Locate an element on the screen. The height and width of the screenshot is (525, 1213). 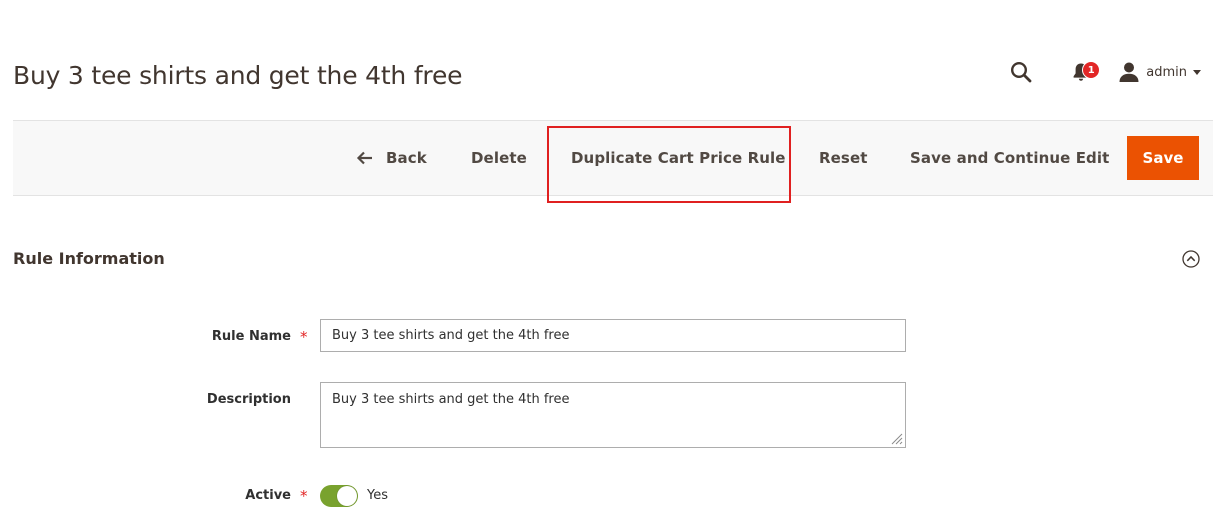
page-title: Buy 3 tee shirts and get the 4th free is located at coordinates (238, 75).